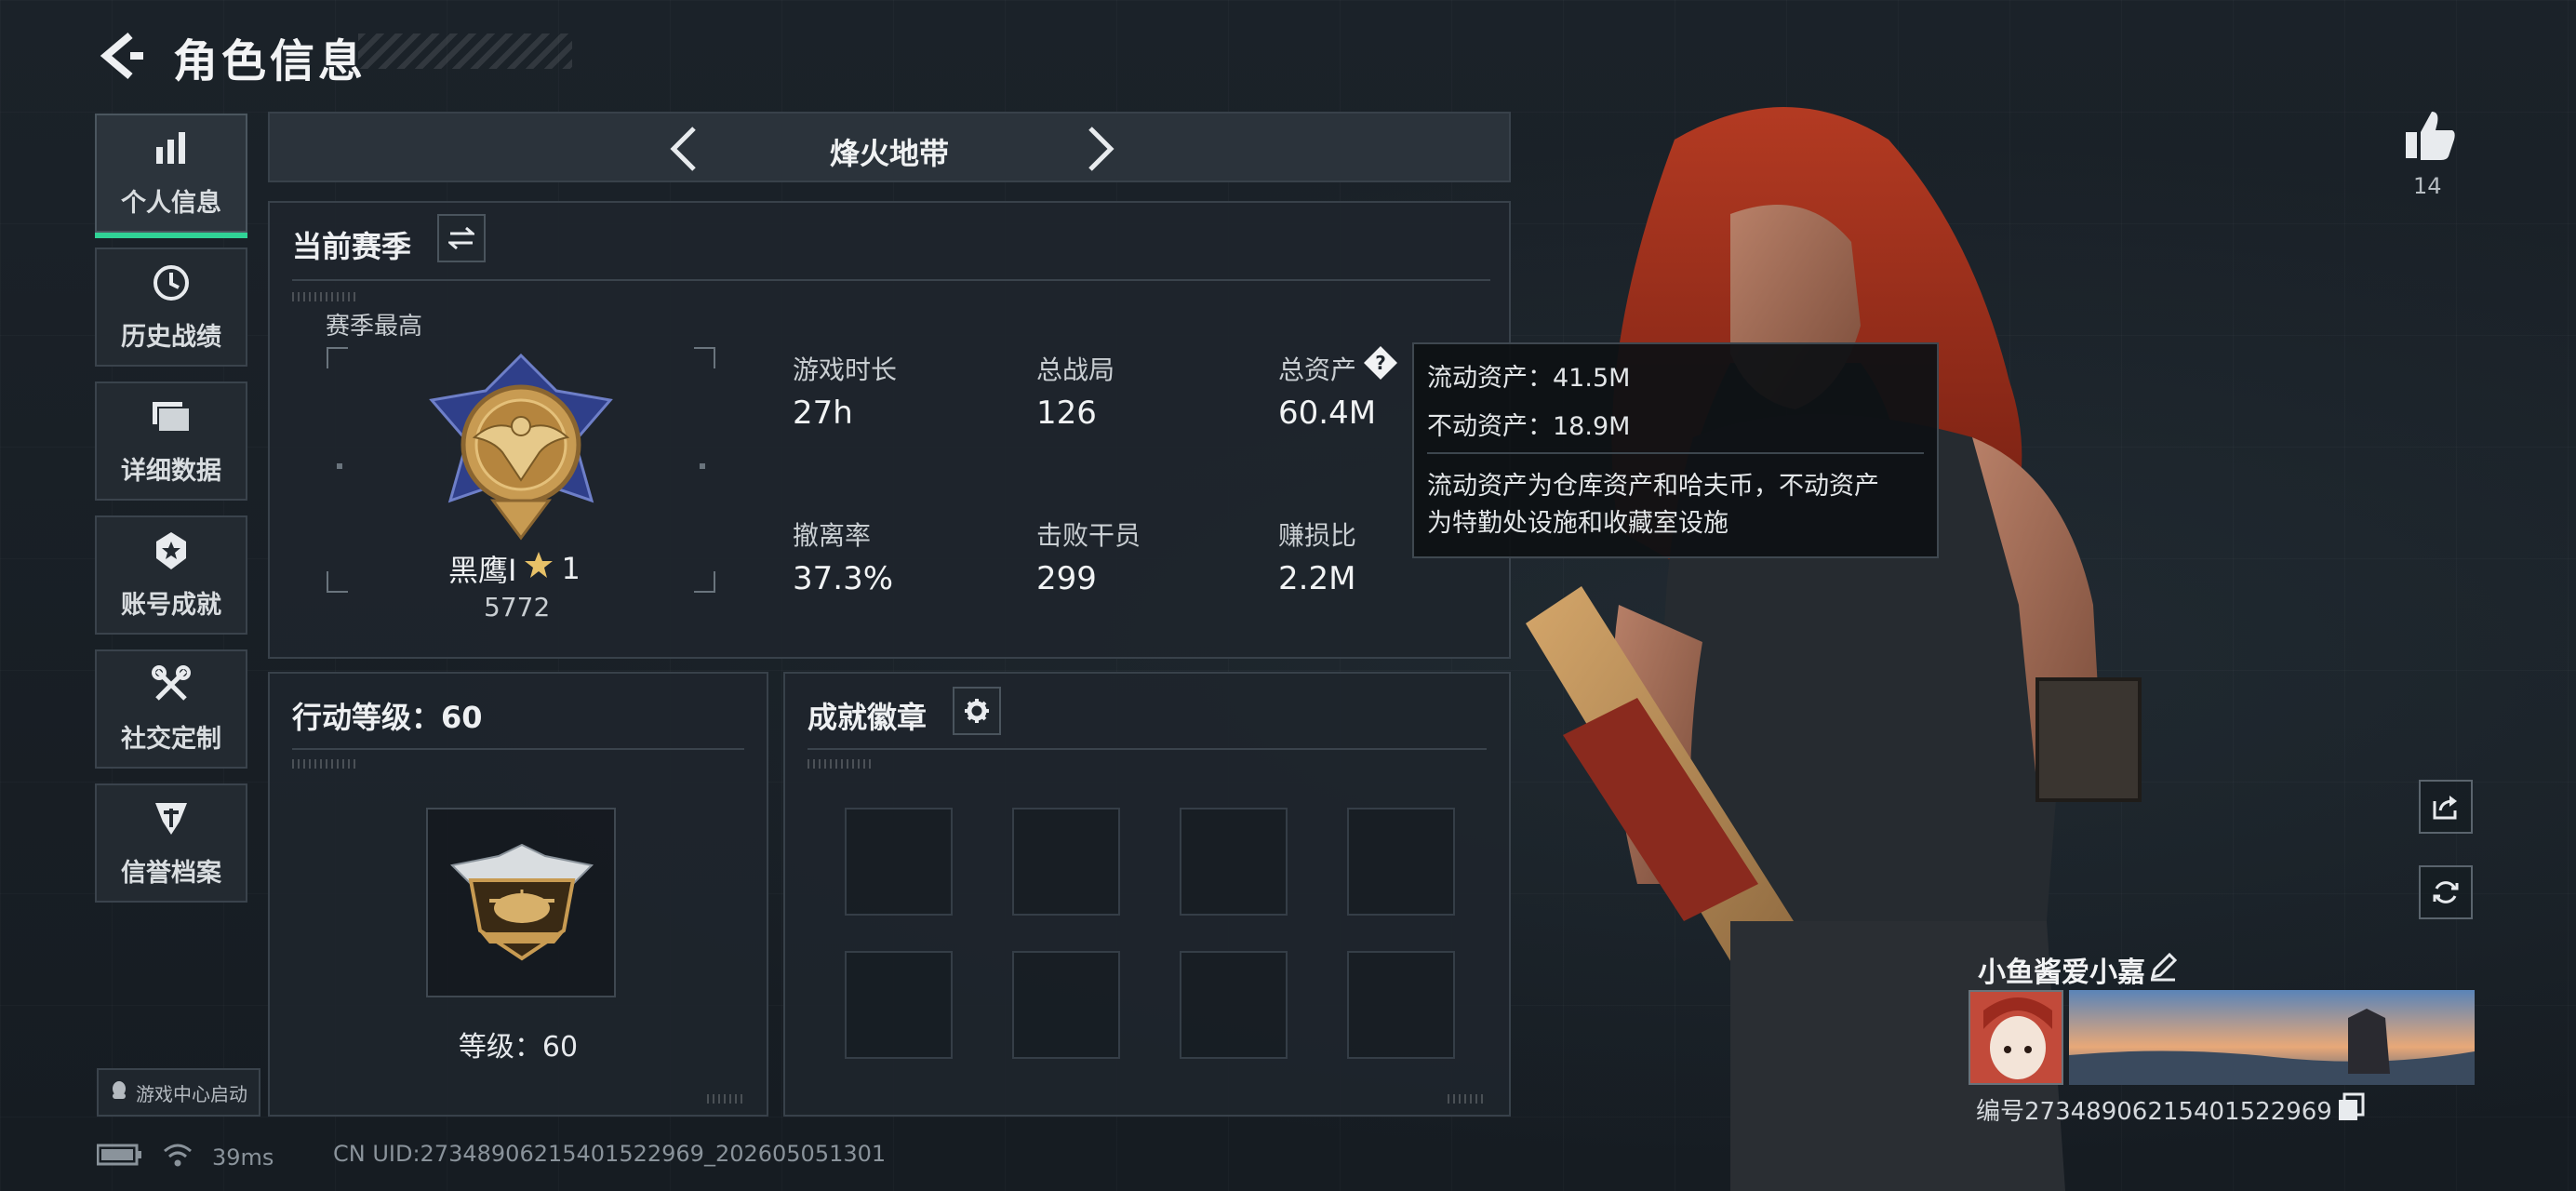  I want to click on stat-value-playtime: 27h, so click(823, 413).